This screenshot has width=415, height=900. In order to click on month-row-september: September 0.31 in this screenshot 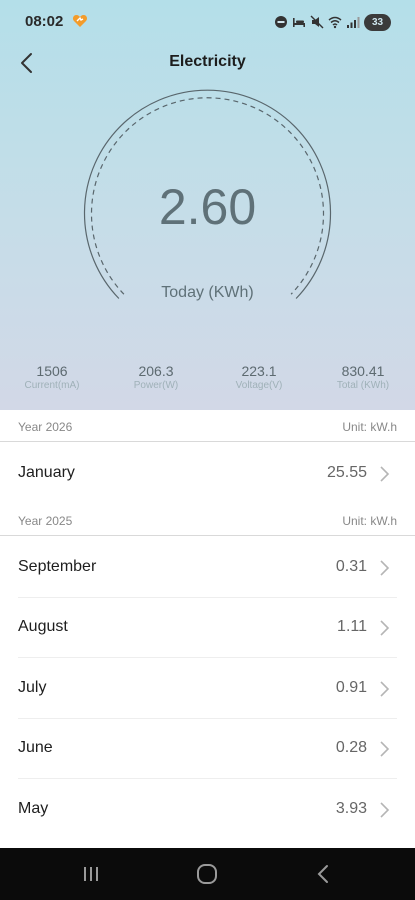, I will do `click(207, 568)`.